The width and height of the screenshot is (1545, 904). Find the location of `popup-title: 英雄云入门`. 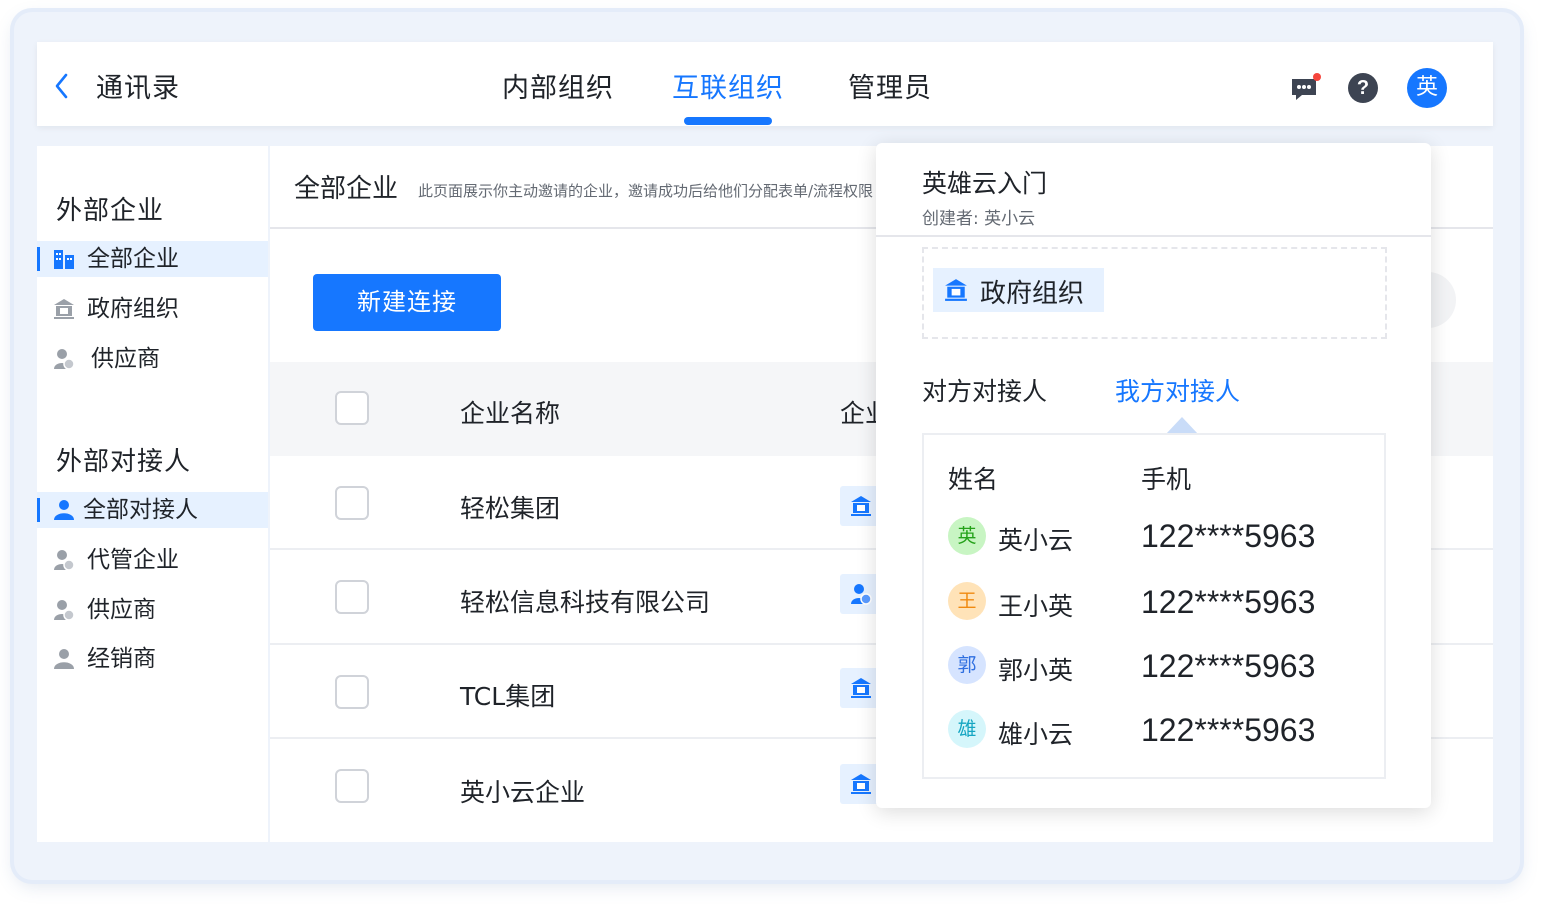

popup-title: 英雄云入门 is located at coordinates (985, 183).